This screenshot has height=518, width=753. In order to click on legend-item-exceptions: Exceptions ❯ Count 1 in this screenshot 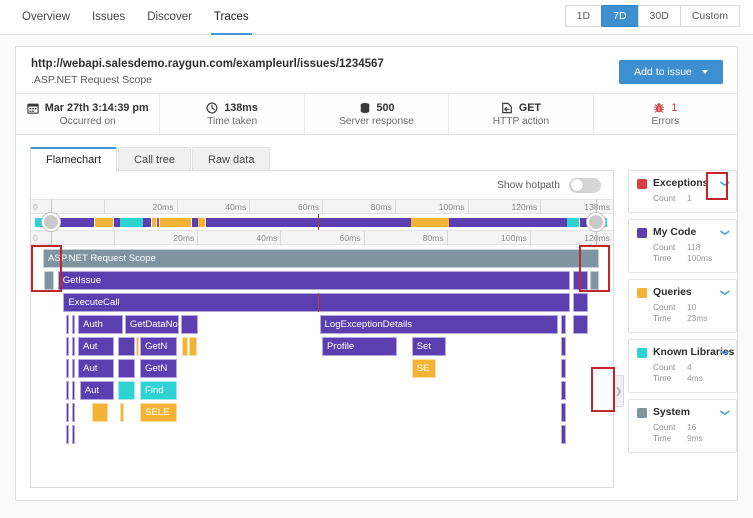, I will do `click(682, 191)`.